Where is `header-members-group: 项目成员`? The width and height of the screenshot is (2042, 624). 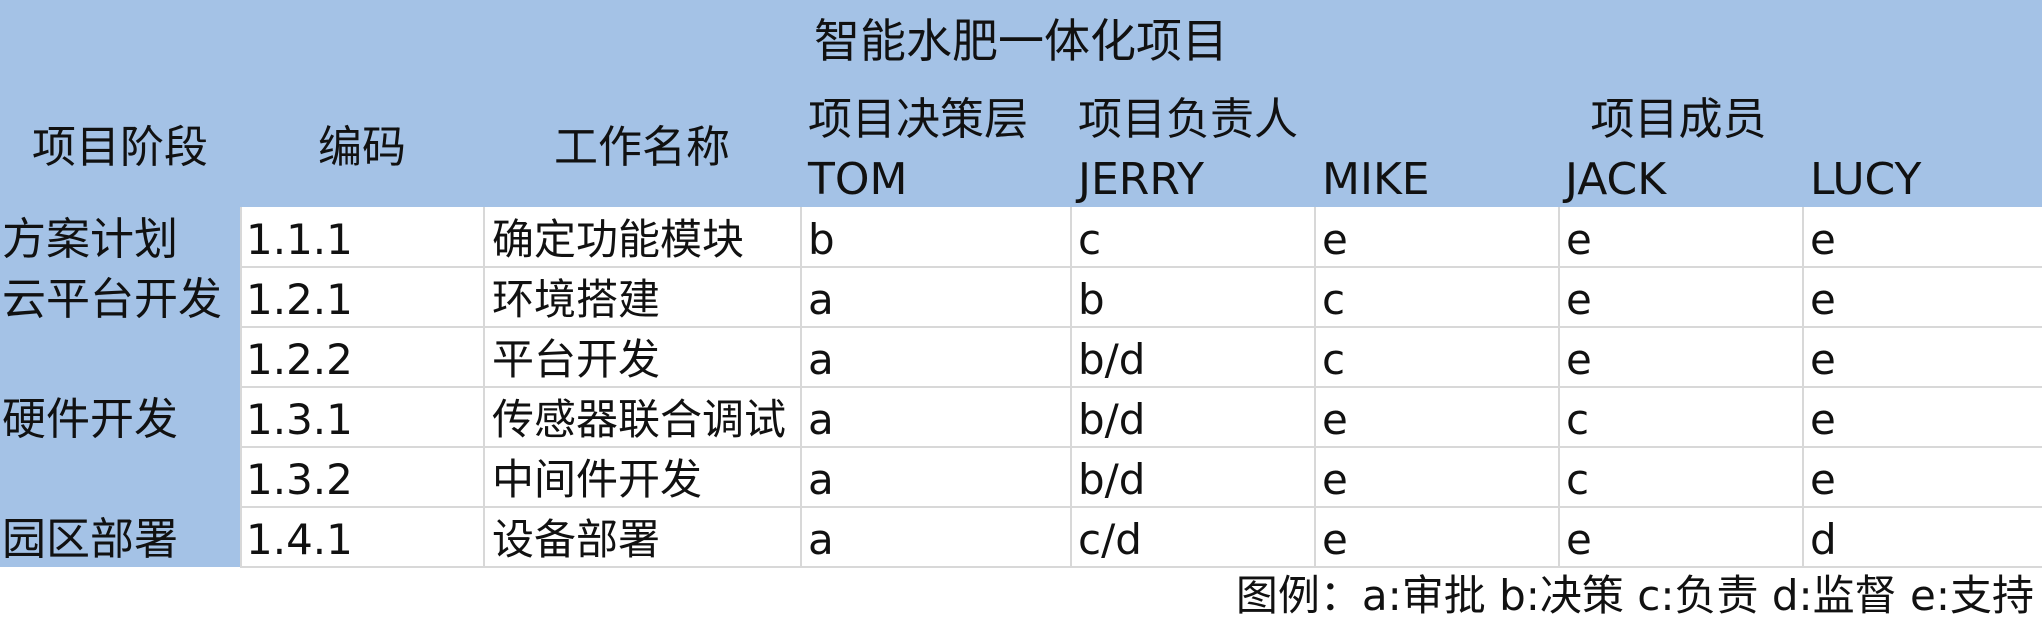
header-members-group: 项目成员 is located at coordinates (1678, 119).